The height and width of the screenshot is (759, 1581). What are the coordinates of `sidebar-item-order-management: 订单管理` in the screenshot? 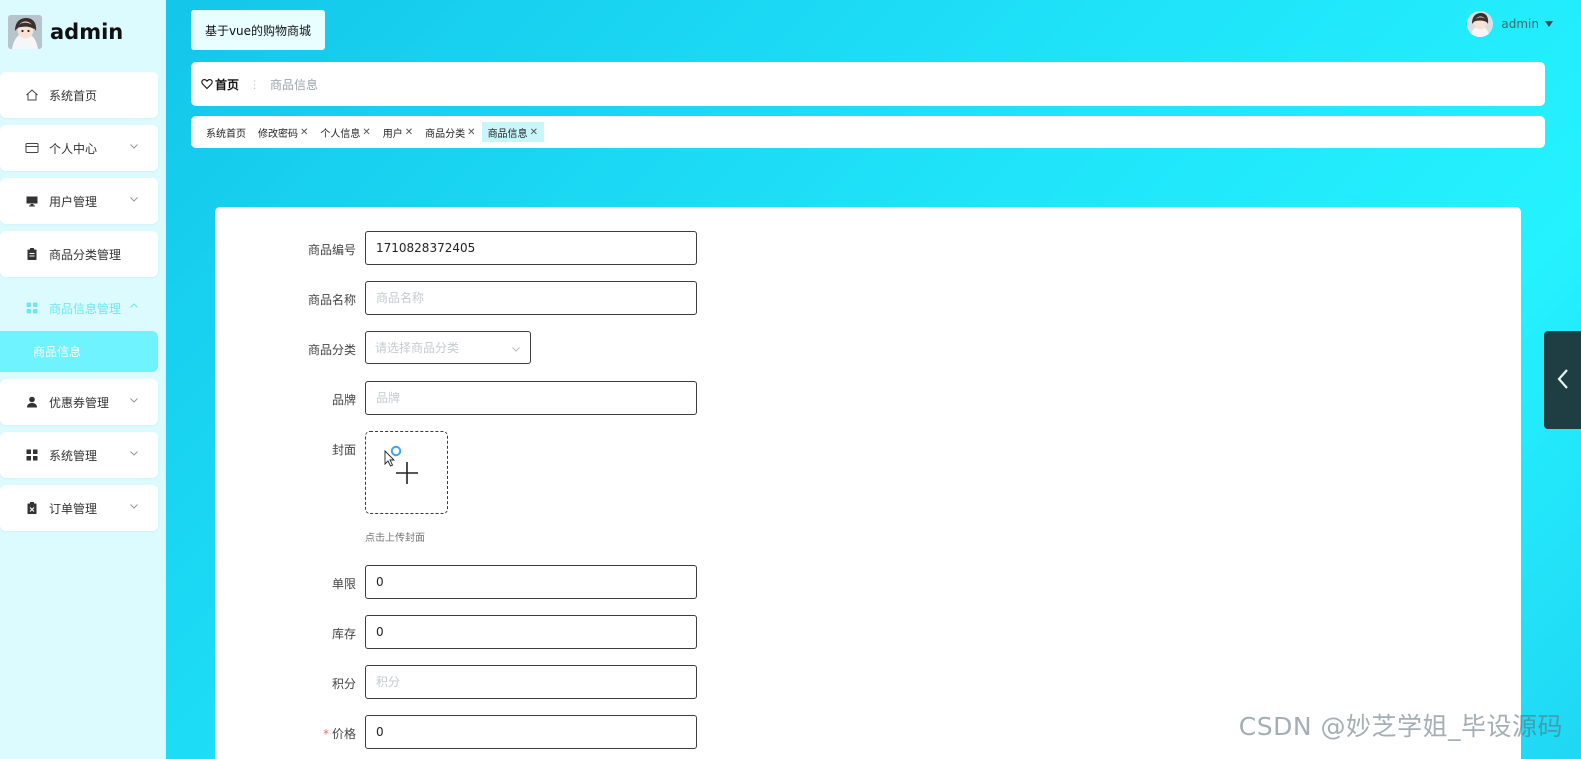 It's located at (79, 508).